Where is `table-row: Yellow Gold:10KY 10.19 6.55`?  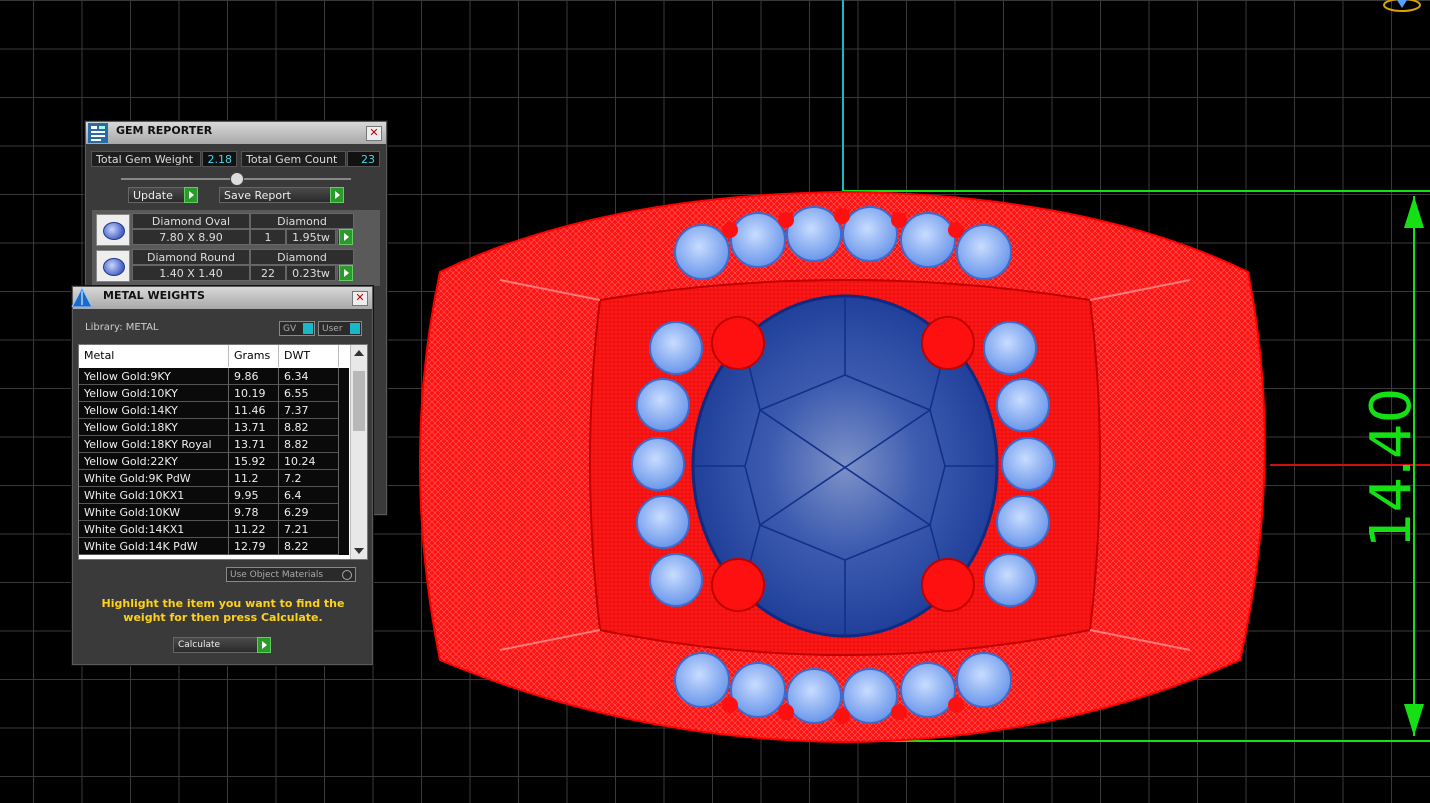
table-row: Yellow Gold:10KY 10.19 6.55 is located at coordinates (214, 393).